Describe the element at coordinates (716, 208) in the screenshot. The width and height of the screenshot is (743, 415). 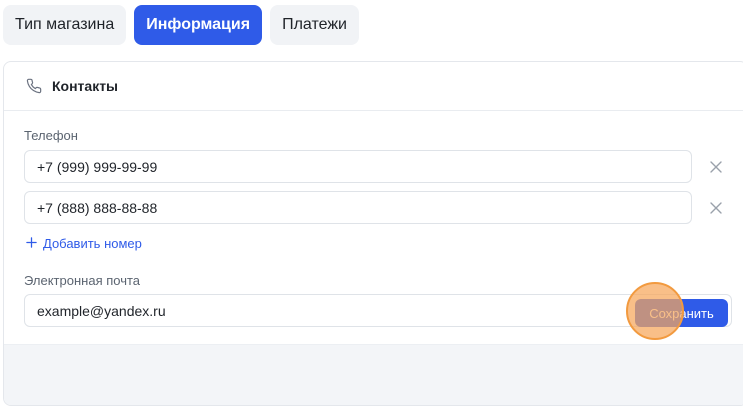
I see `clear-phone-2-icon` at that location.